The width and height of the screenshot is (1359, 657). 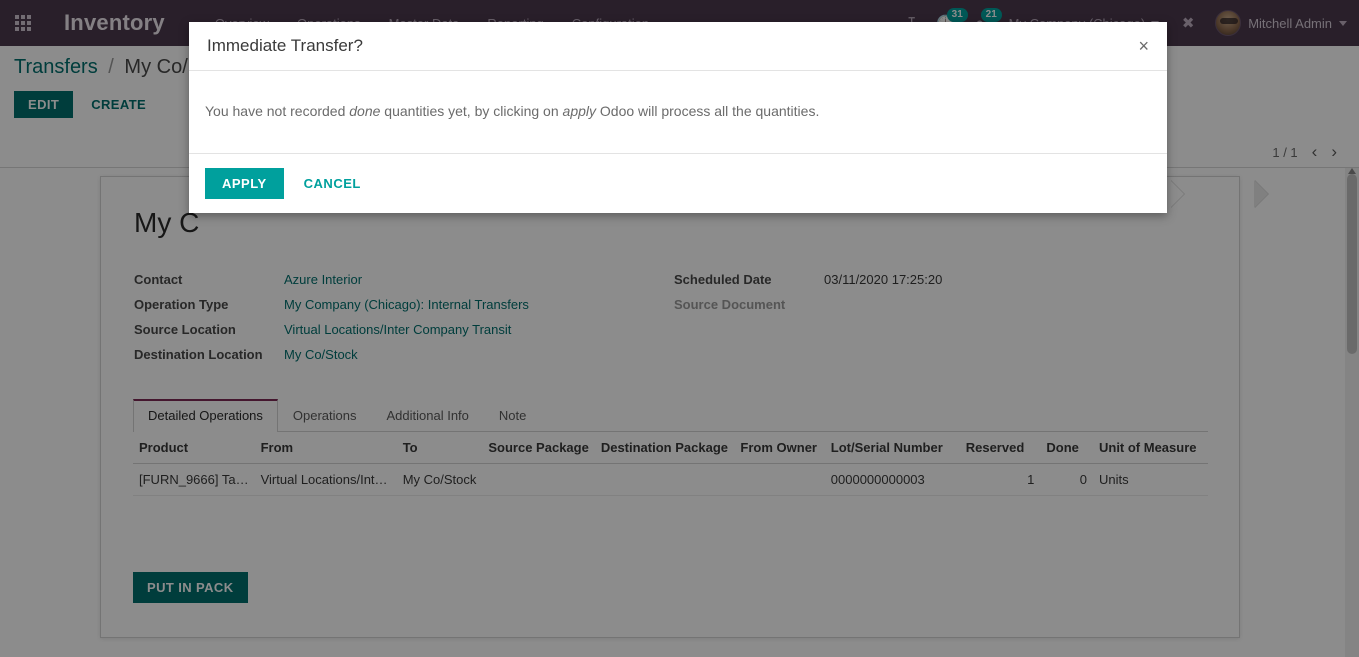 What do you see at coordinates (471, 111) in the screenshot?
I see `modal-text-middle: quantities yet, by clicking on` at bounding box center [471, 111].